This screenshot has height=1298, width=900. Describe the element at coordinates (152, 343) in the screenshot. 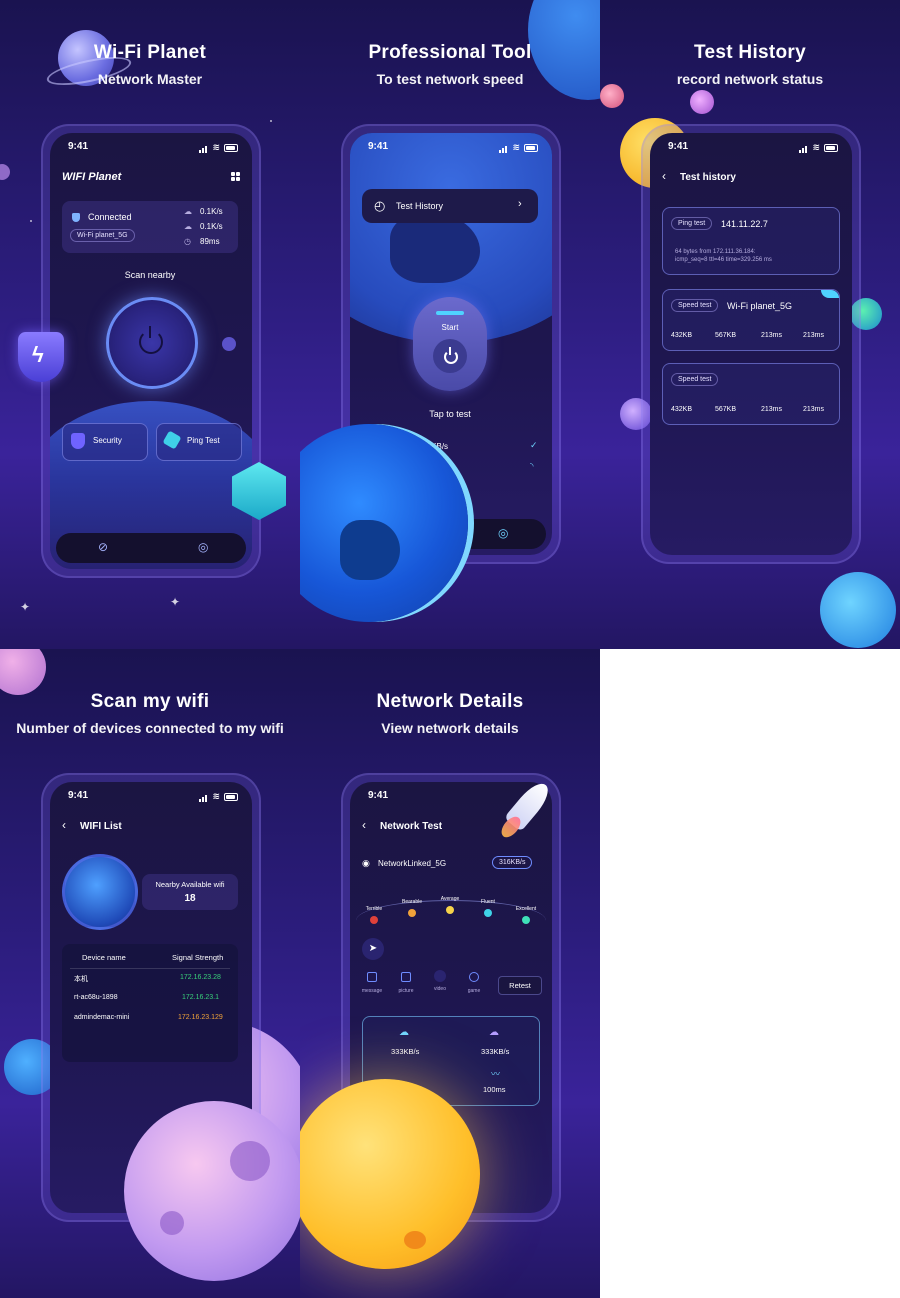

I see `power-button` at that location.